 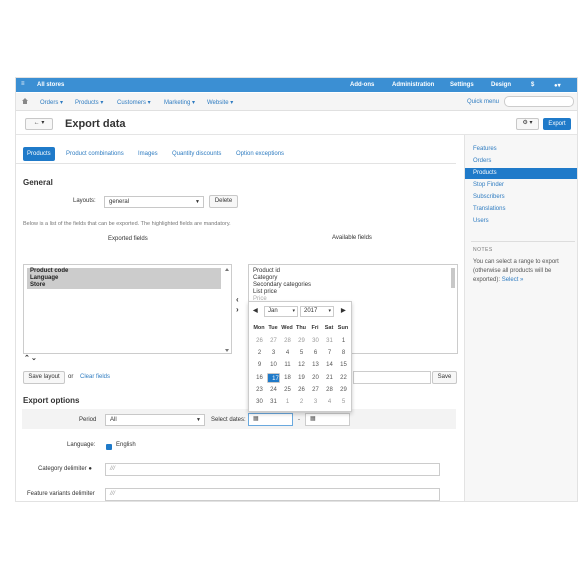 What do you see at coordinates (259, 365) in the screenshot?
I see `calendar-day: 9` at bounding box center [259, 365].